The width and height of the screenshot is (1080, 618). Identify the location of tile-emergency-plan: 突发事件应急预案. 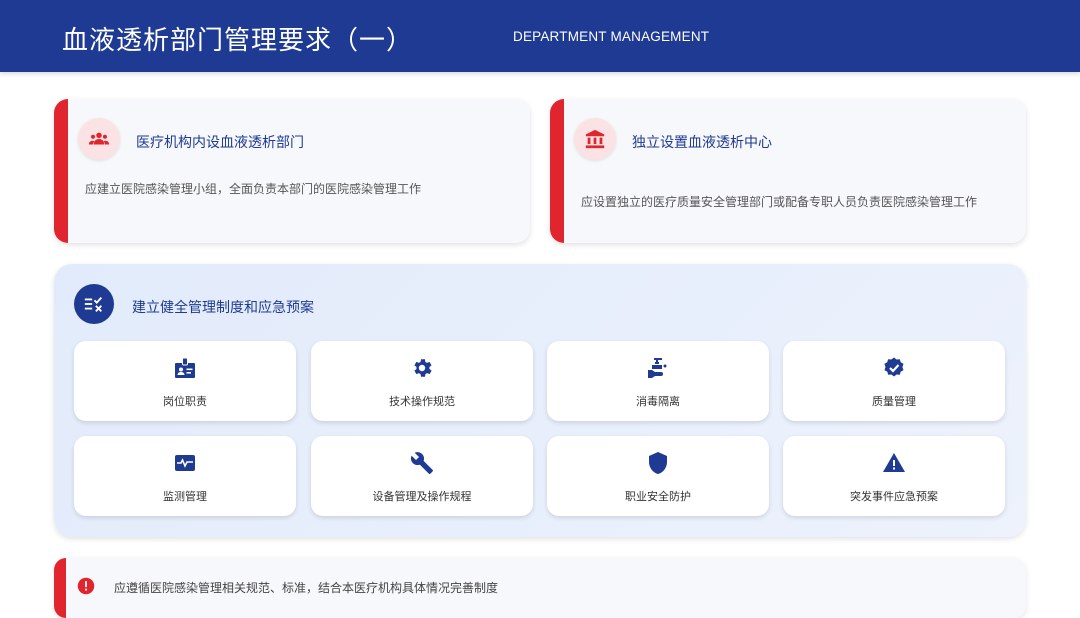
(894, 476).